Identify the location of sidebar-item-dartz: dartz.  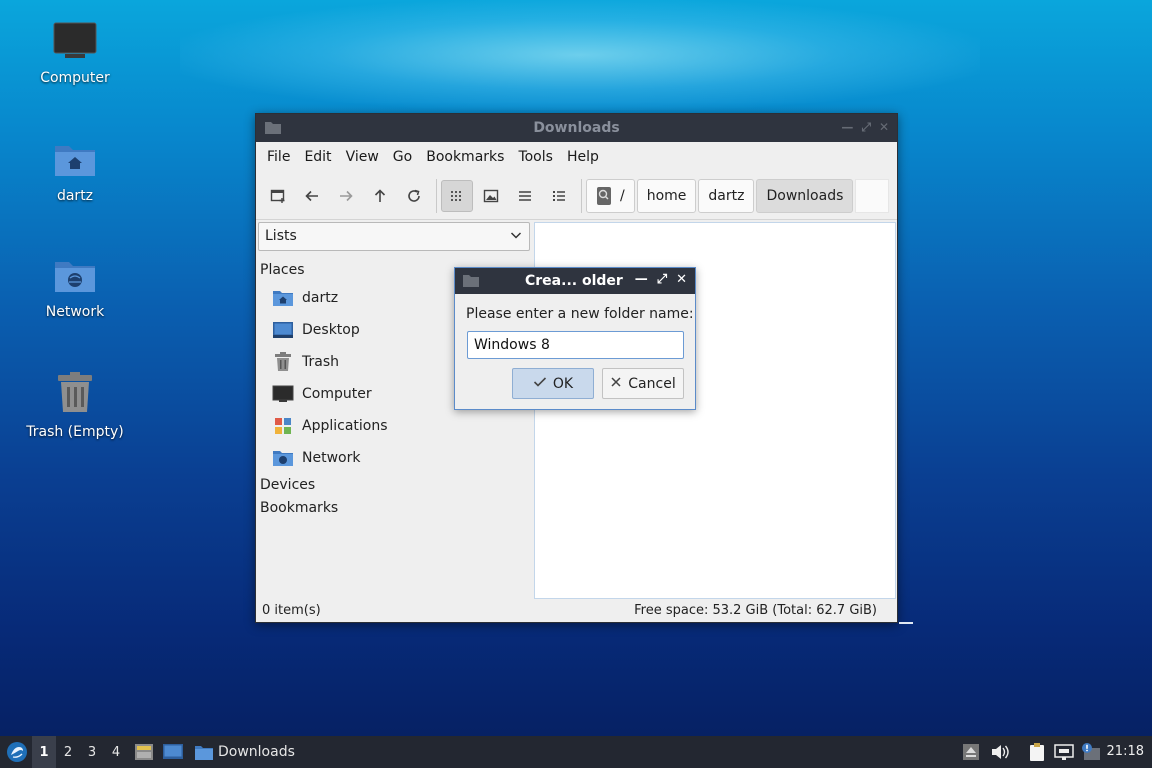
(305, 298).